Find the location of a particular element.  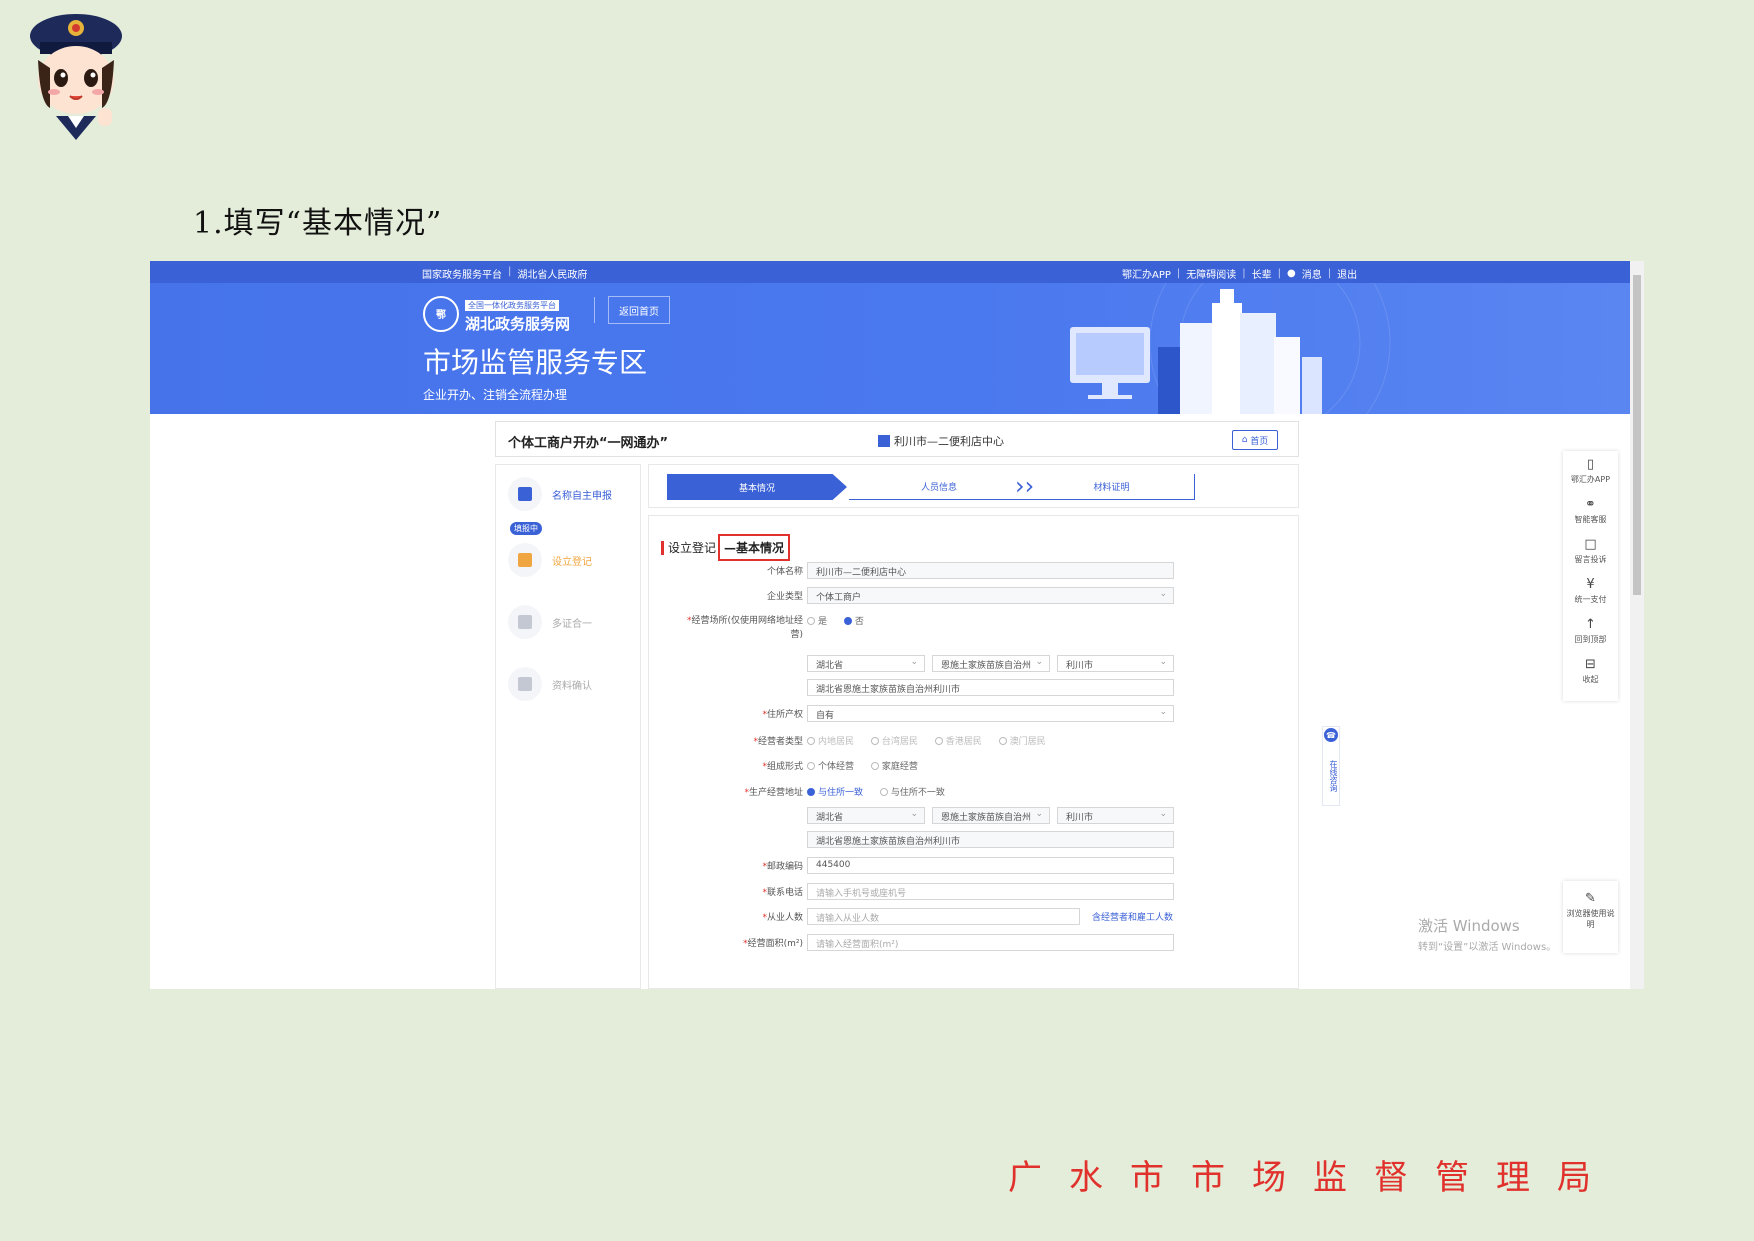

headphones-icon: ⚭ is located at coordinates (1590, 504).